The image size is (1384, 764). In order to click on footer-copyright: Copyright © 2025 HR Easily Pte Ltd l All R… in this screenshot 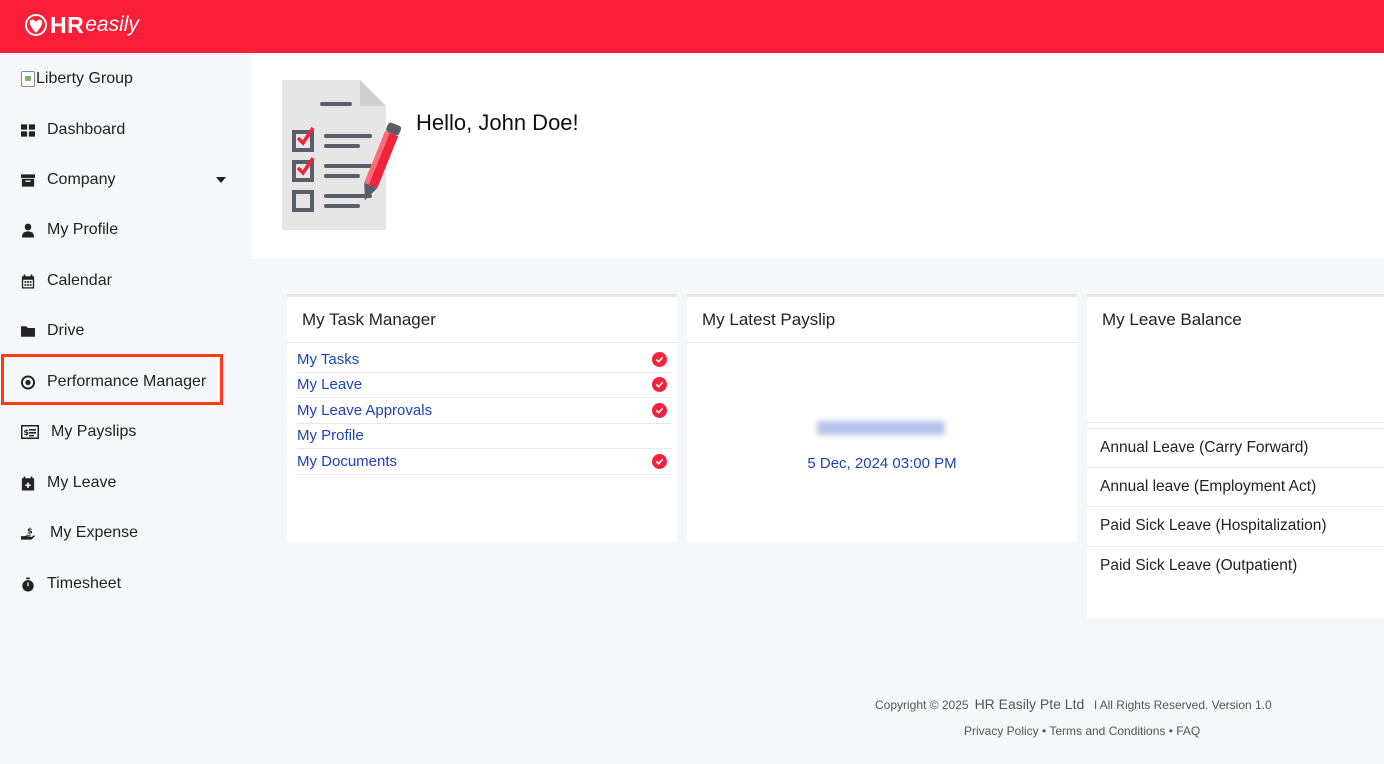, I will do `click(1073, 704)`.